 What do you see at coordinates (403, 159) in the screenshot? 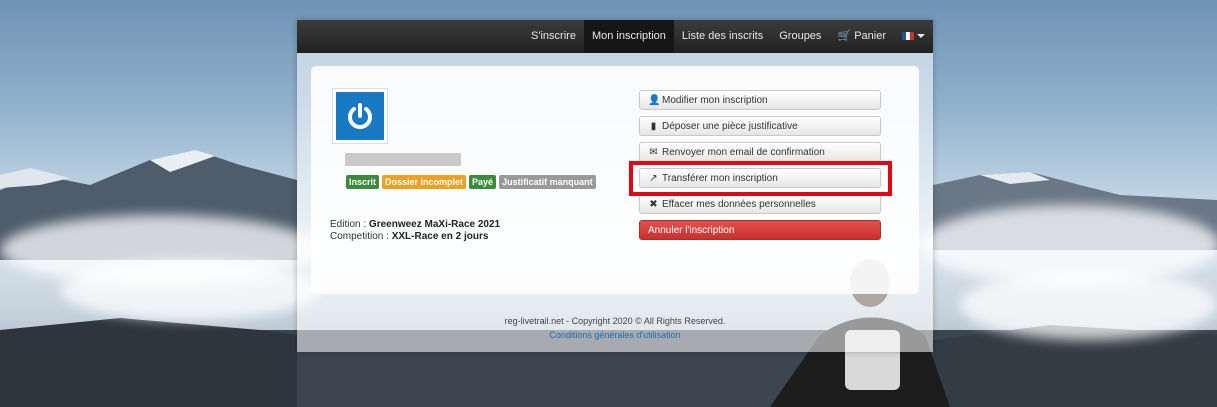
I see `participant-name-redacted` at bounding box center [403, 159].